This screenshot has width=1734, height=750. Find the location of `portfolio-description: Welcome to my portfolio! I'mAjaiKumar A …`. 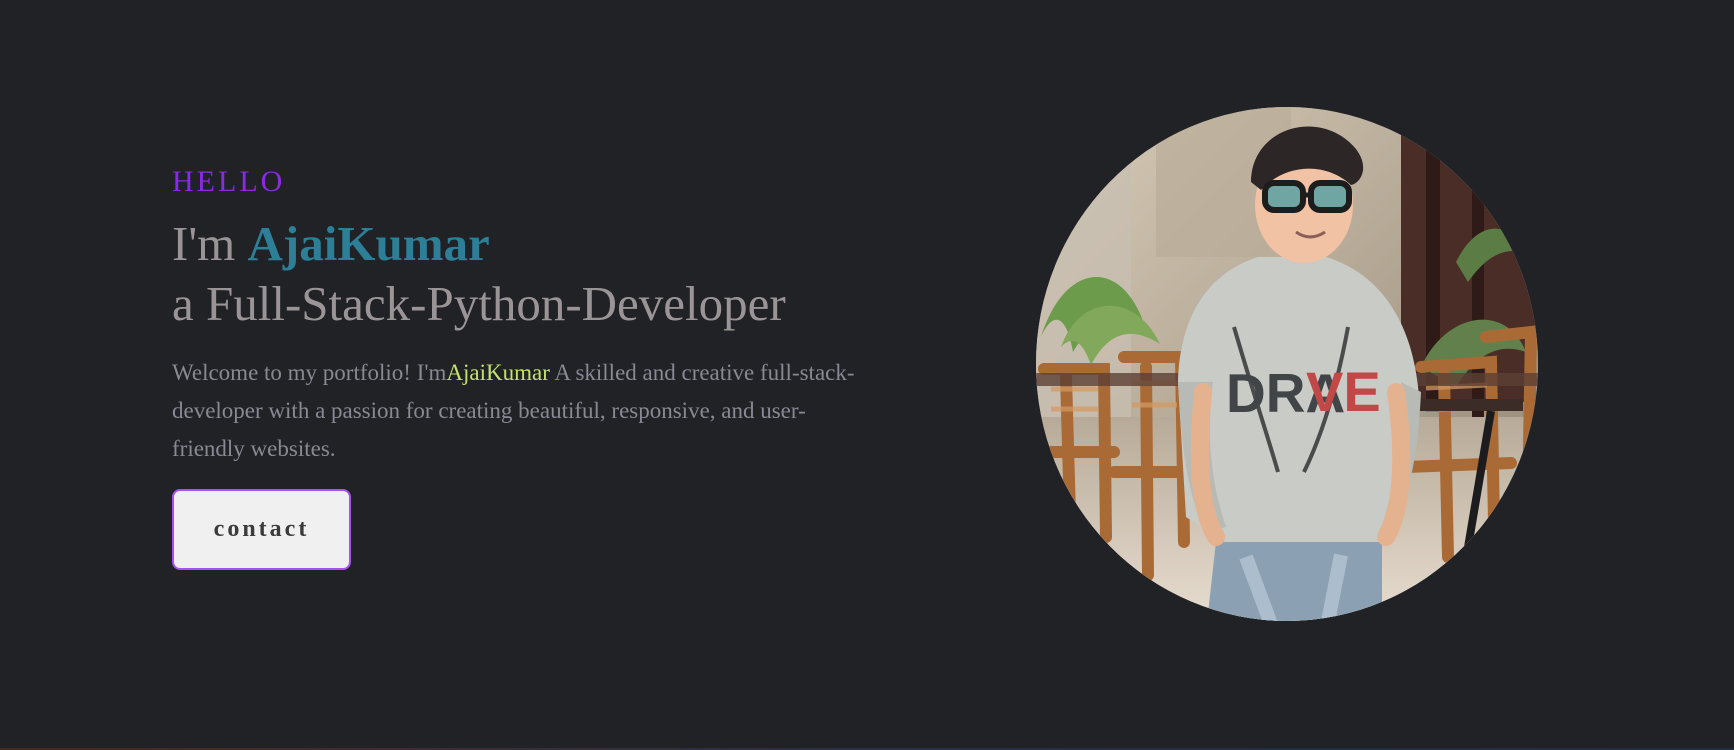

portfolio-description: Welcome to my portfolio! I'mAjaiKumar A … is located at coordinates (517, 411).